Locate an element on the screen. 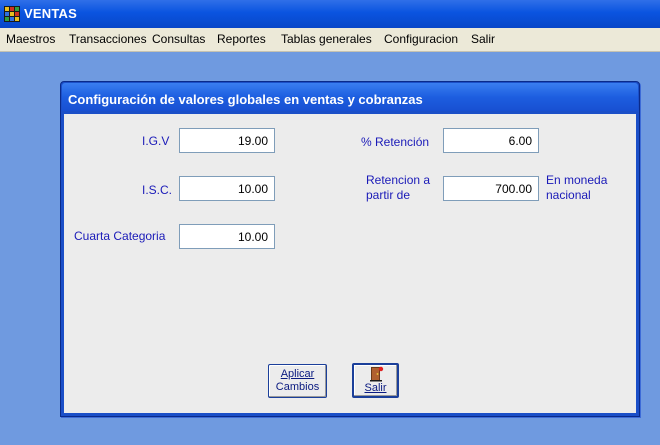 This screenshot has width=660, height=445. menu-tablas-generales: Tablas generales is located at coordinates (326, 39).